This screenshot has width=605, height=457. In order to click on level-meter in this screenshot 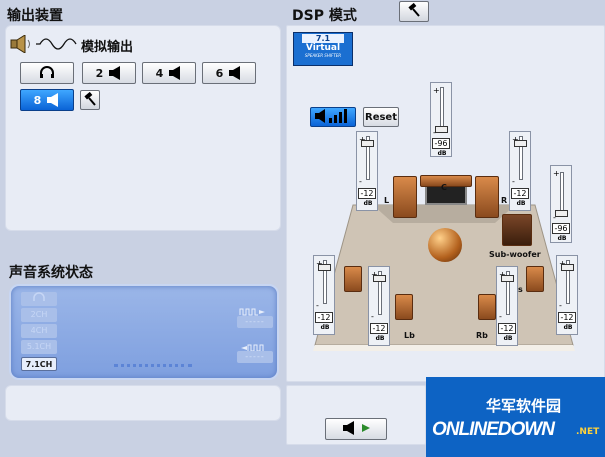, I will do `click(153, 365)`.